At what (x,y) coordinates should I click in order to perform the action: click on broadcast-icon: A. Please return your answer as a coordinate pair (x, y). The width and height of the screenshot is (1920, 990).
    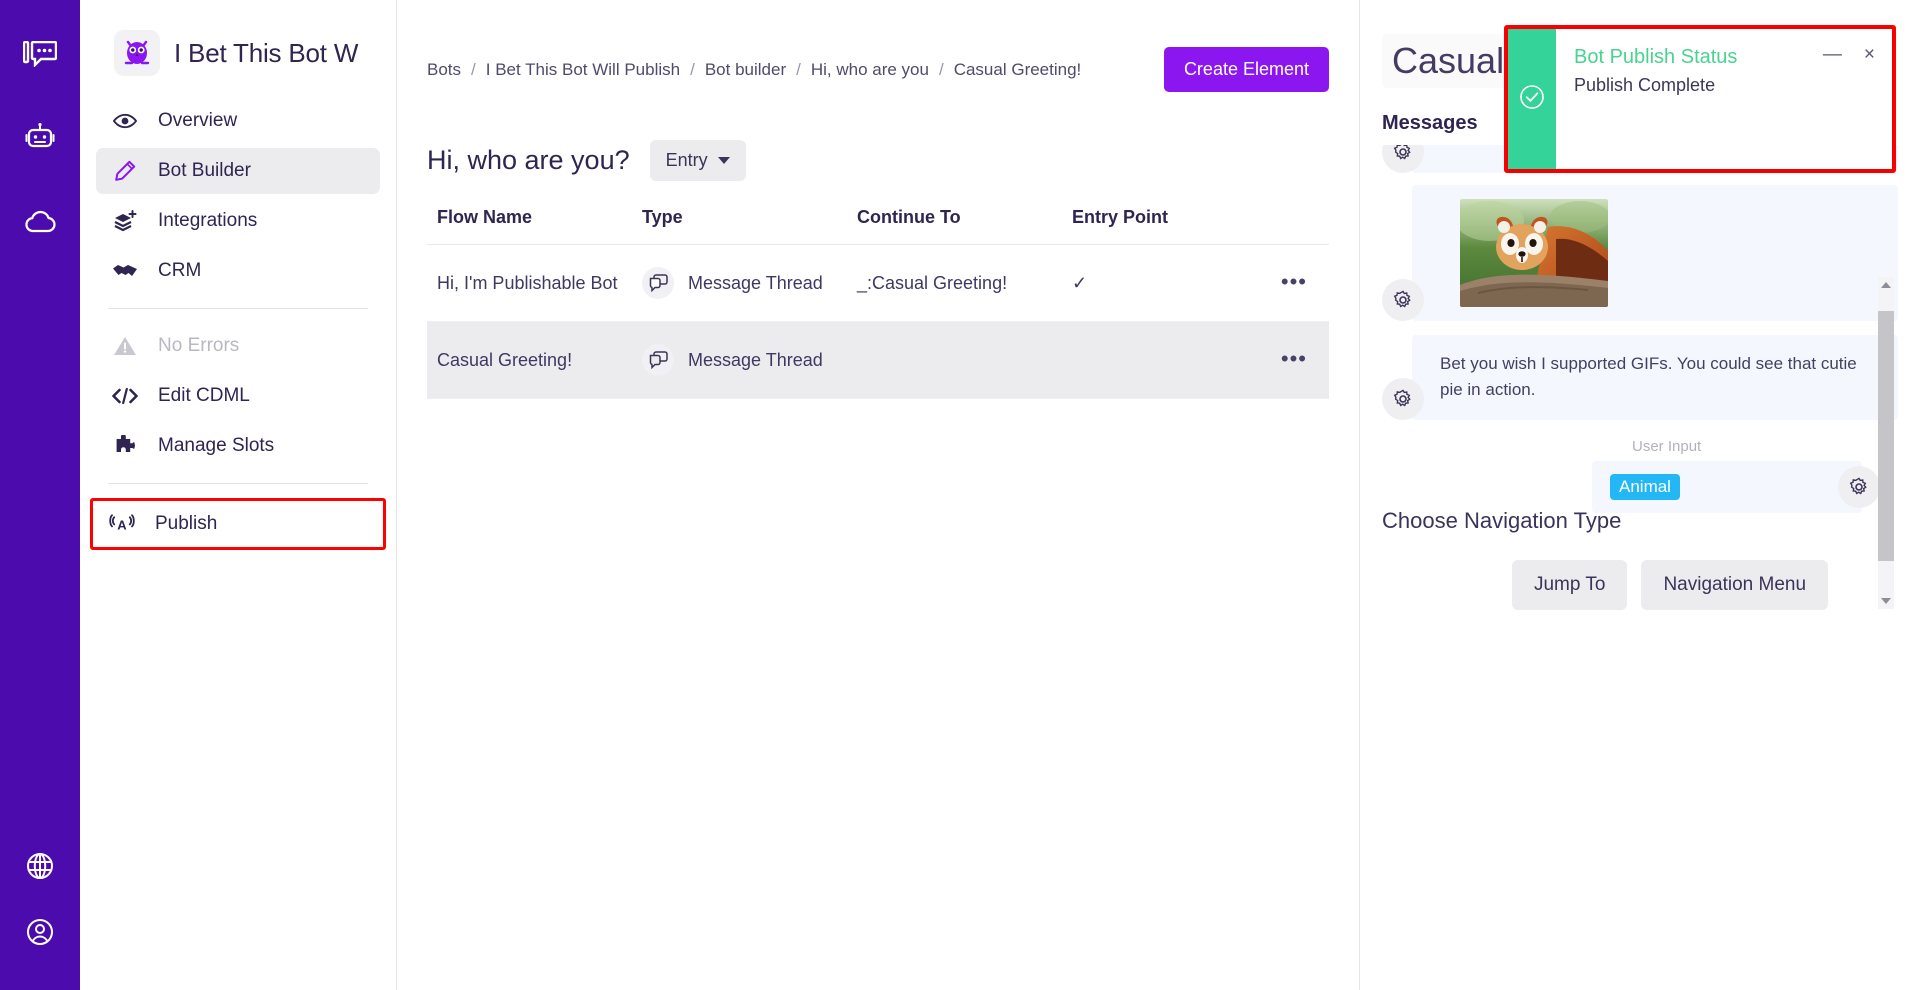
    Looking at the image, I should click on (122, 524).